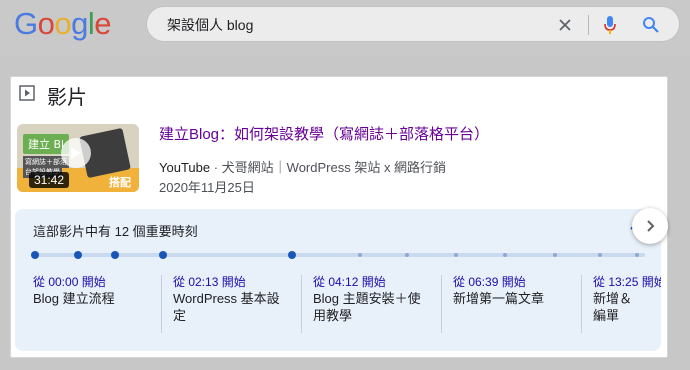 The image size is (690, 370). What do you see at coordinates (49, 180) in the screenshot?
I see `duration-badge: 31:42` at bounding box center [49, 180].